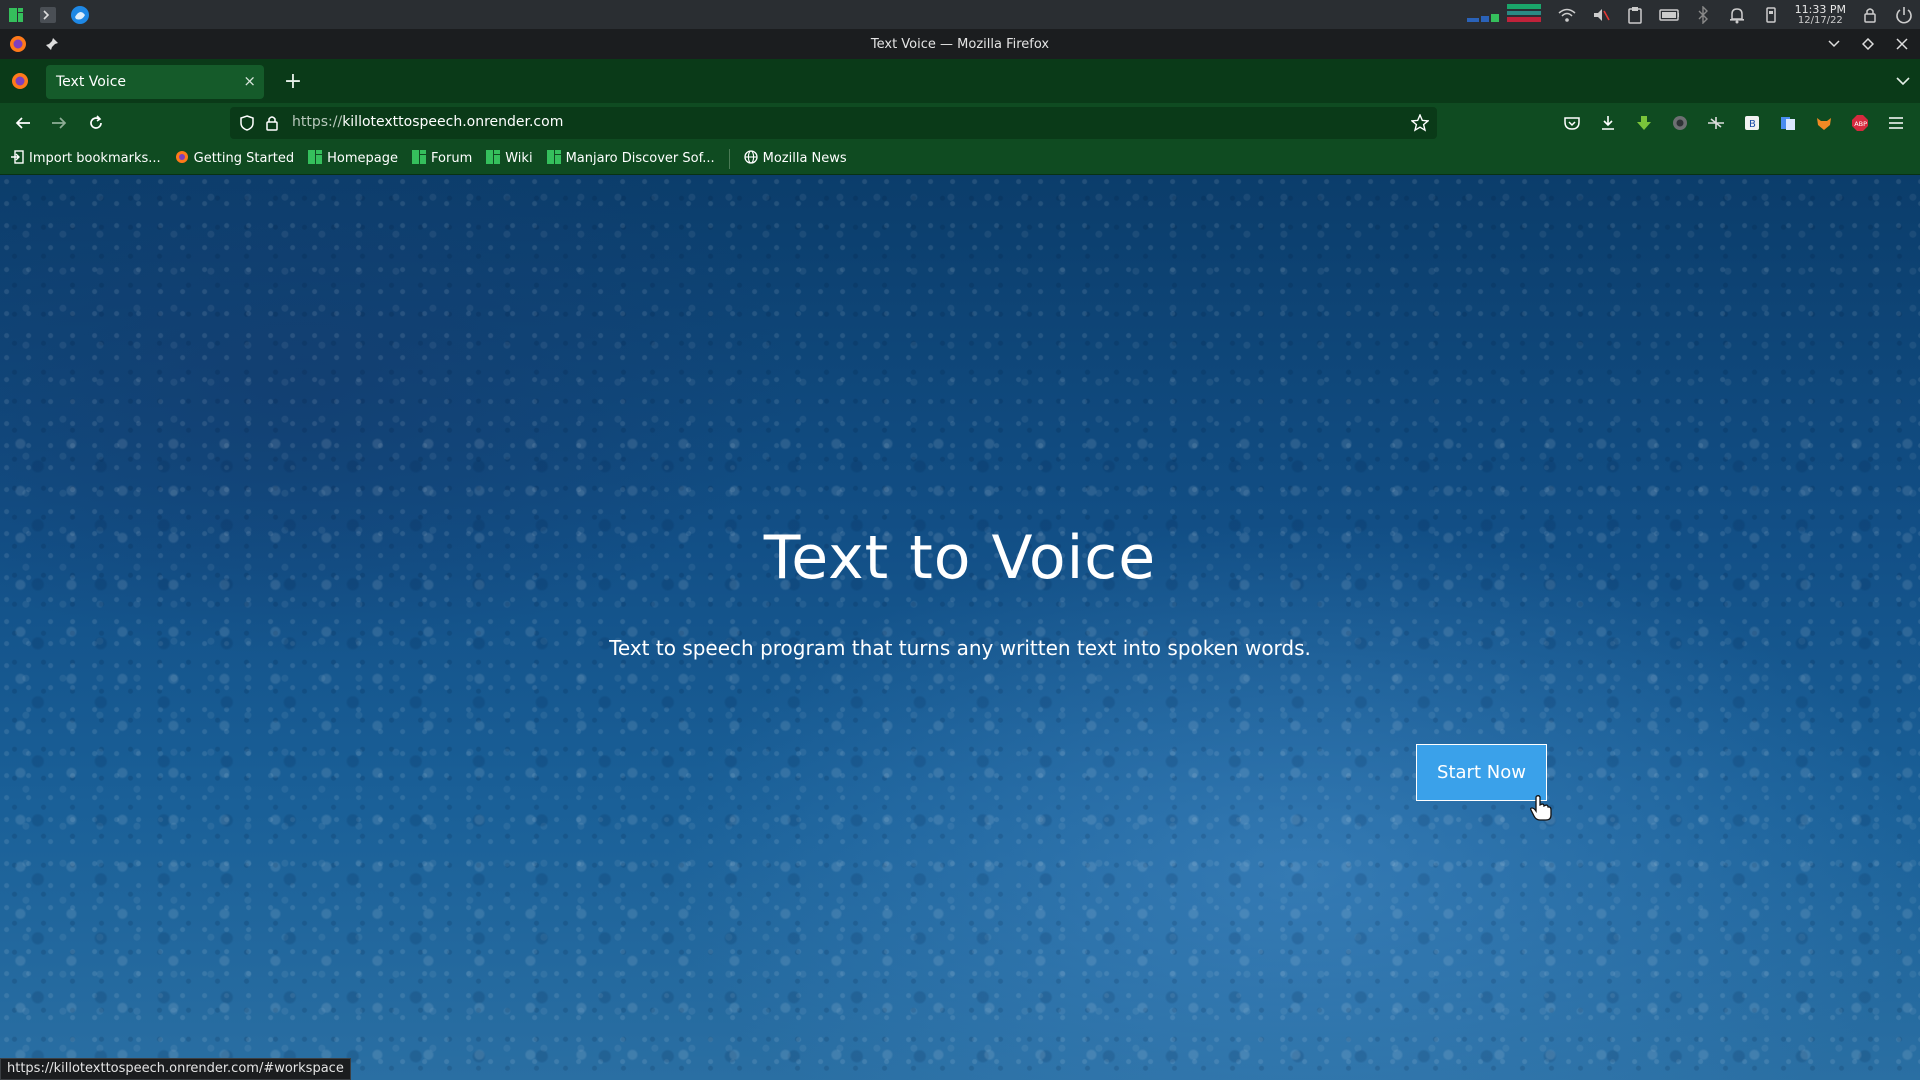 Image resolution: width=1920 pixels, height=1080 pixels. Describe the element at coordinates (1904, 15) in the screenshot. I see `power-icon` at that location.